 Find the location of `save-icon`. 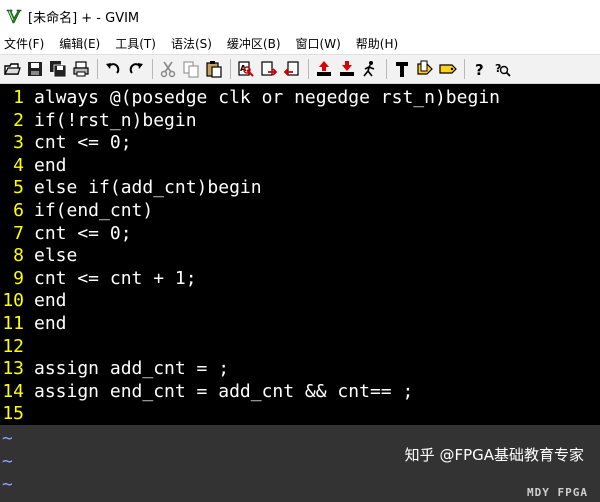

save-icon is located at coordinates (35, 69).